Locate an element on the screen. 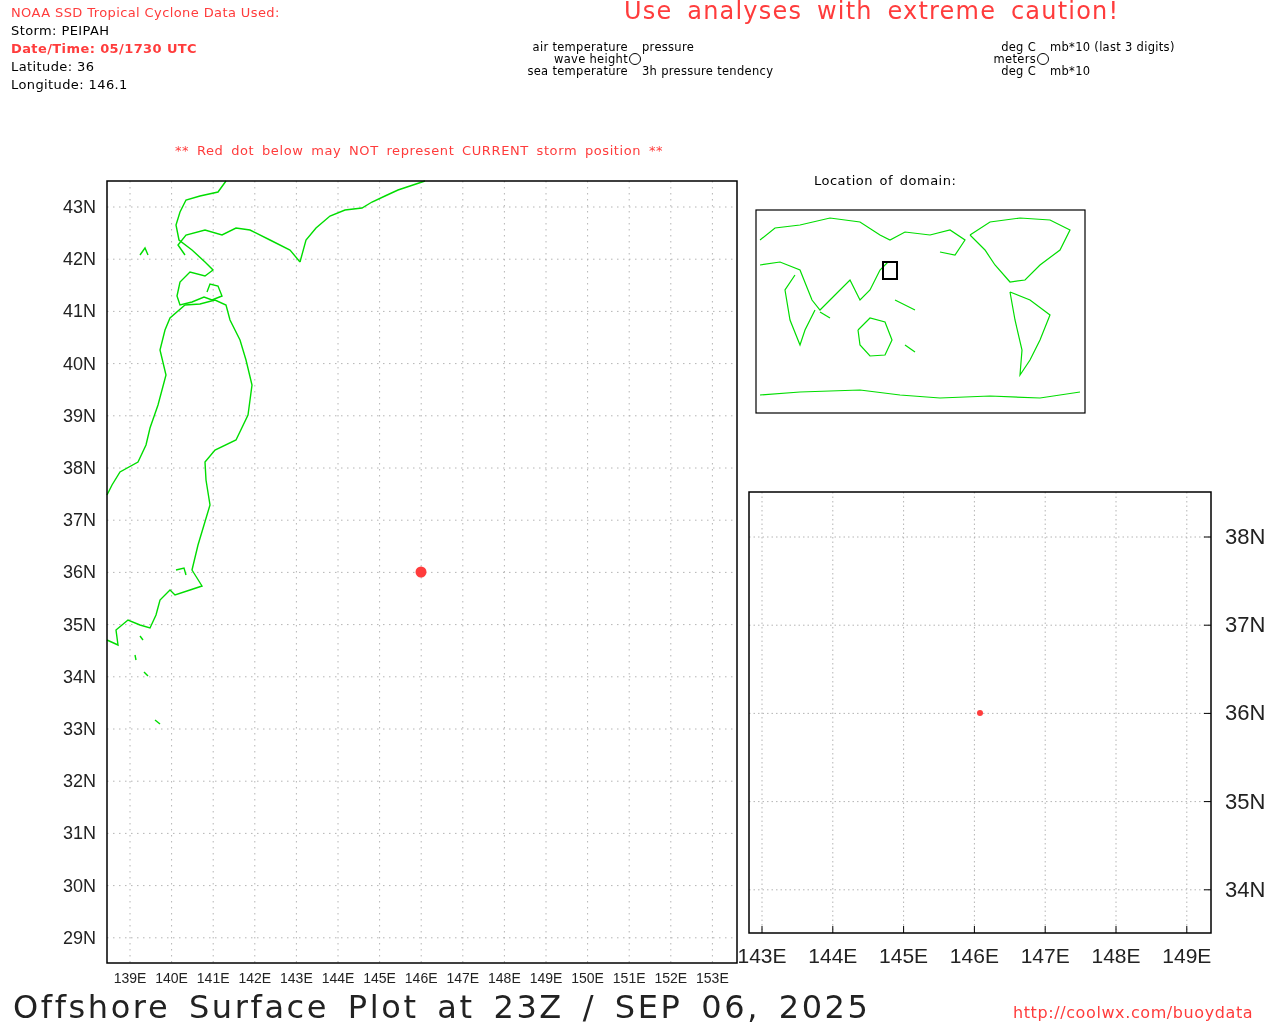  storm-datetime: Date/Time: 05/1730 UTC is located at coordinates (105, 49).